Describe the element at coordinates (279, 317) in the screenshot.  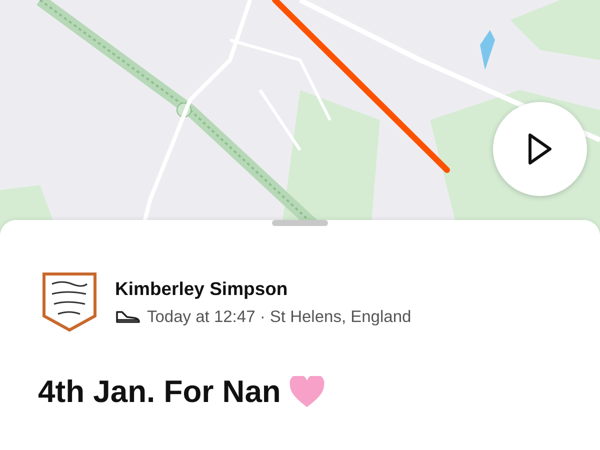
I see `activity-meta: Today at 12:47 · St Helens, England` at that location.